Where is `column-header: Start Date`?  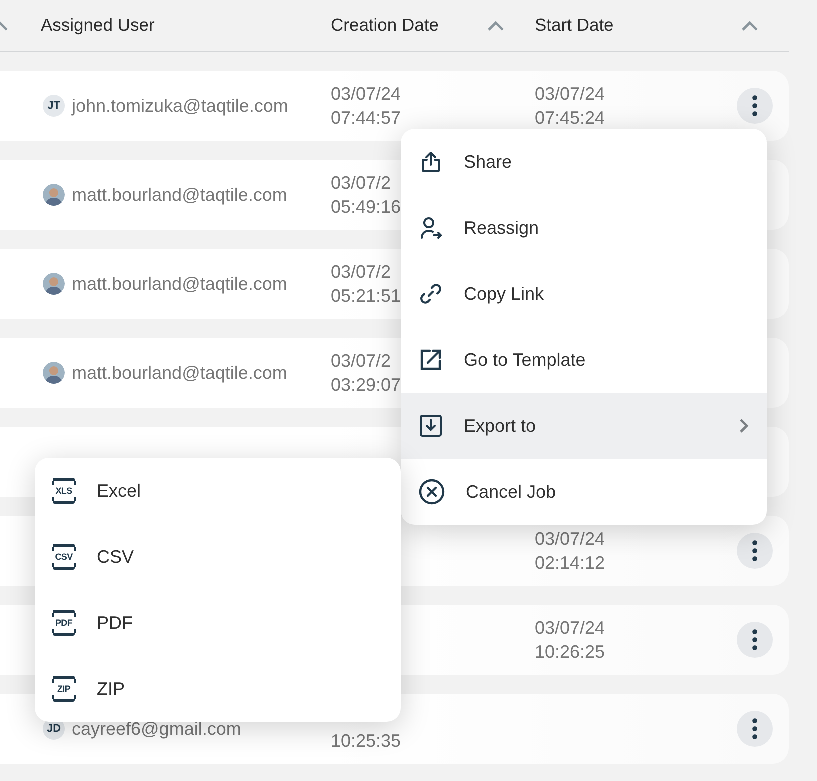 column-header: Start Date is located at coordinates (574, 25).